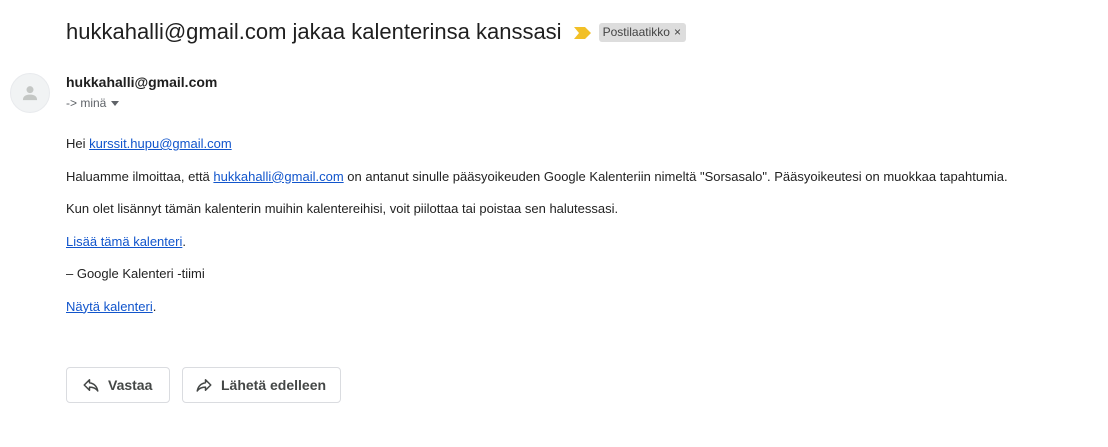  What do you see at coordinates (141, 82) in the screenshot?
I see `sender-name: hukkahalli@gmail.com` at bounding box center [141, 82].